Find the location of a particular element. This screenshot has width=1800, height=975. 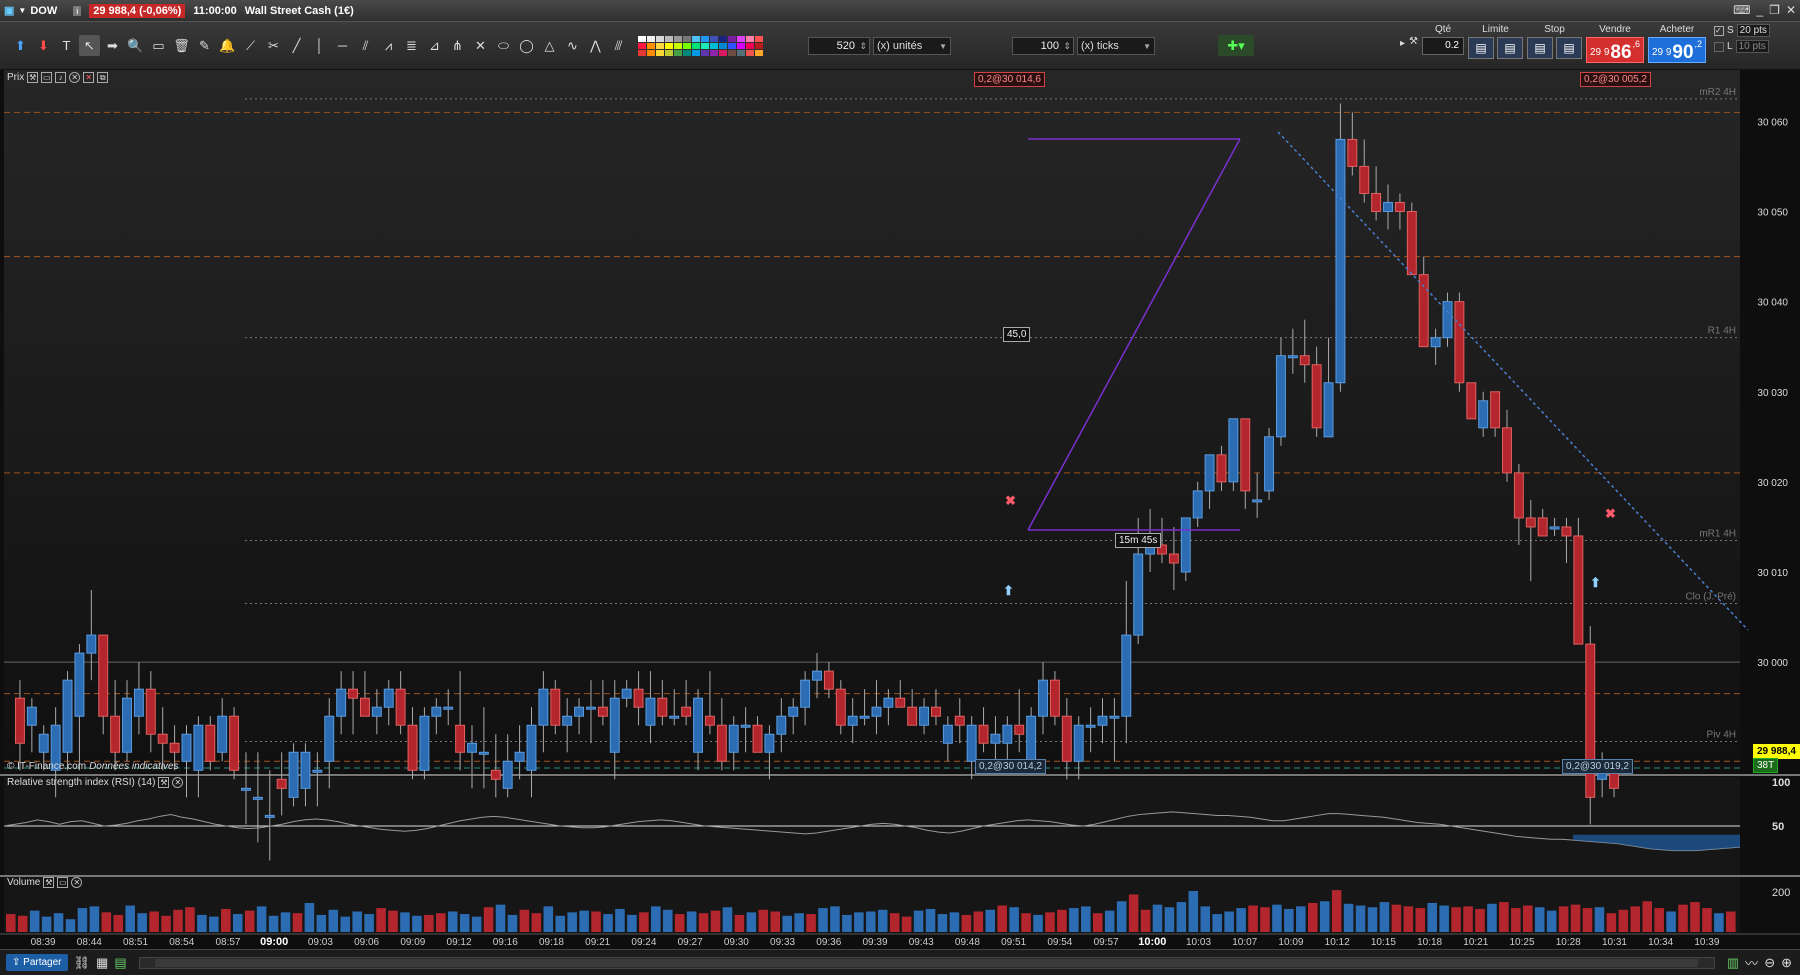

stop-buy-button: ▤ is located at coordinates (1569, 48).